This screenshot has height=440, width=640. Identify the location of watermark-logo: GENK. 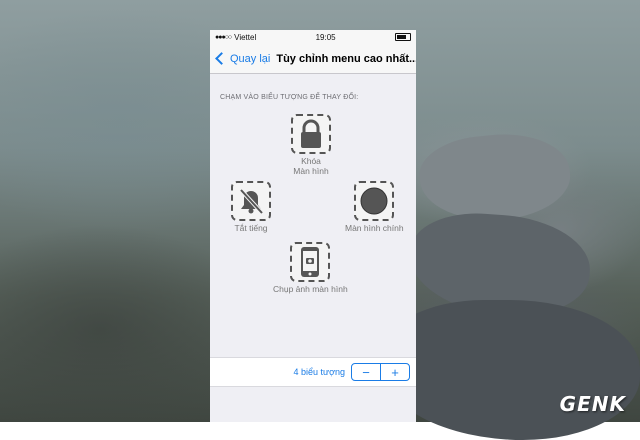
(592, 404).